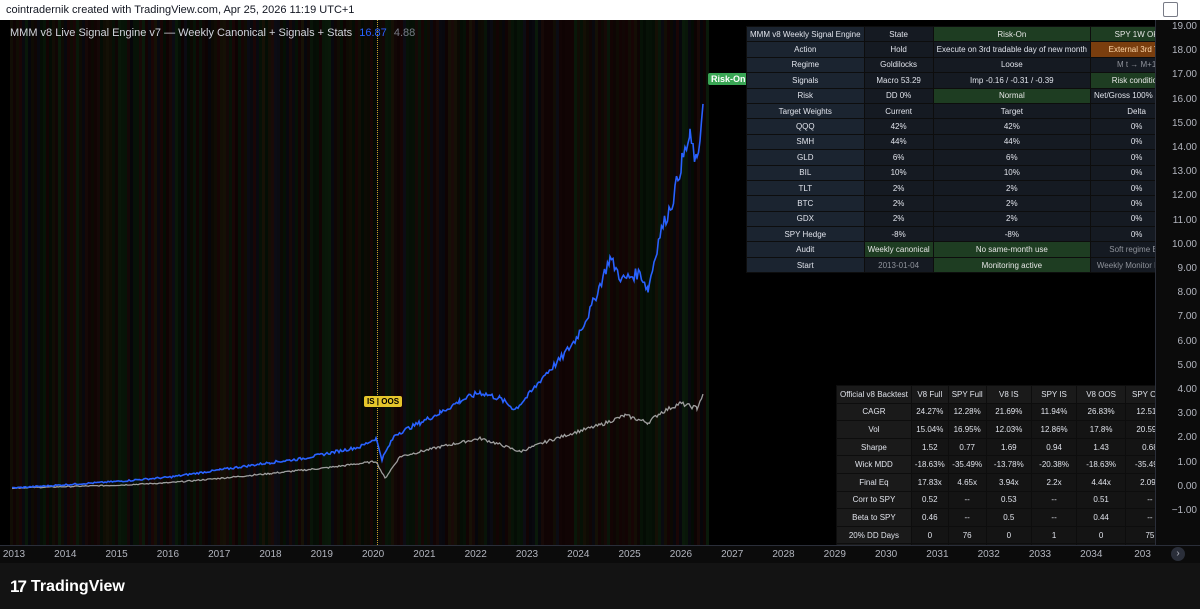  Describe the element at coordinates (1187, 462) in the screenshot. I see `price-tick: 1.00` at that location.